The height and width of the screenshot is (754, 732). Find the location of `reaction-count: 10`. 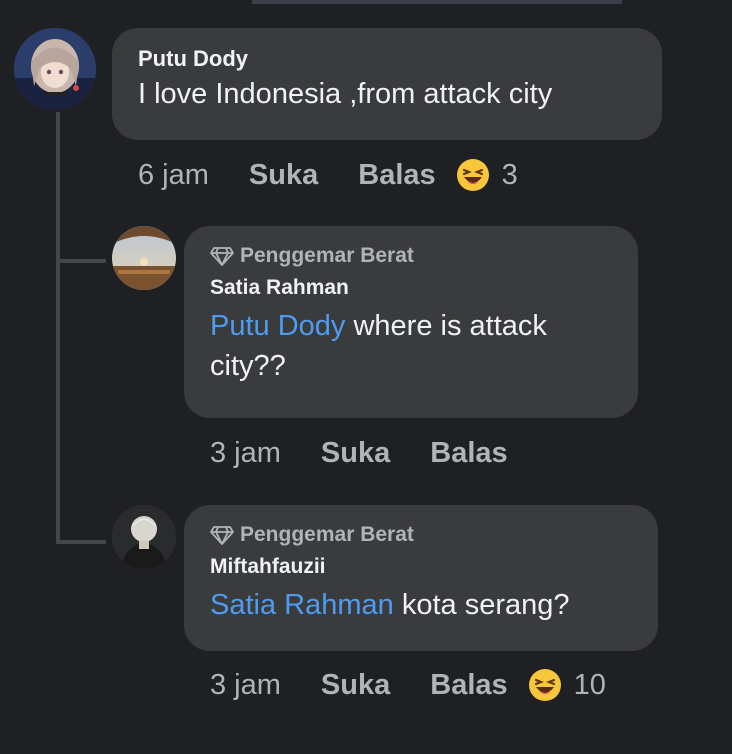

reaction-count: 10 is located at coordinates (589, 684).